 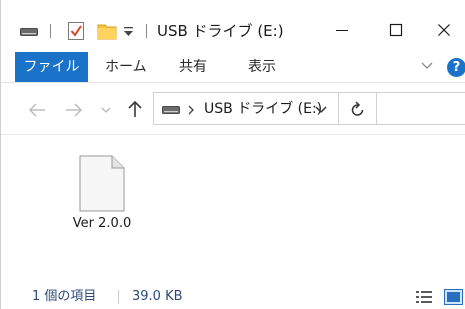 I want to click on tab-home: ホーム, so click(x=126, y=67).